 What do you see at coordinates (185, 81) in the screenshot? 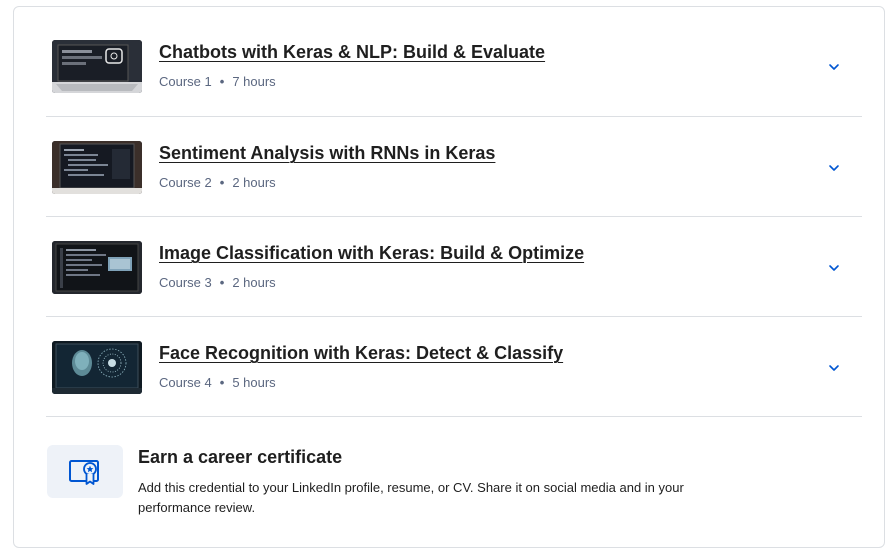
I see `course-number: Course 1` at bounding box center [185, 81].